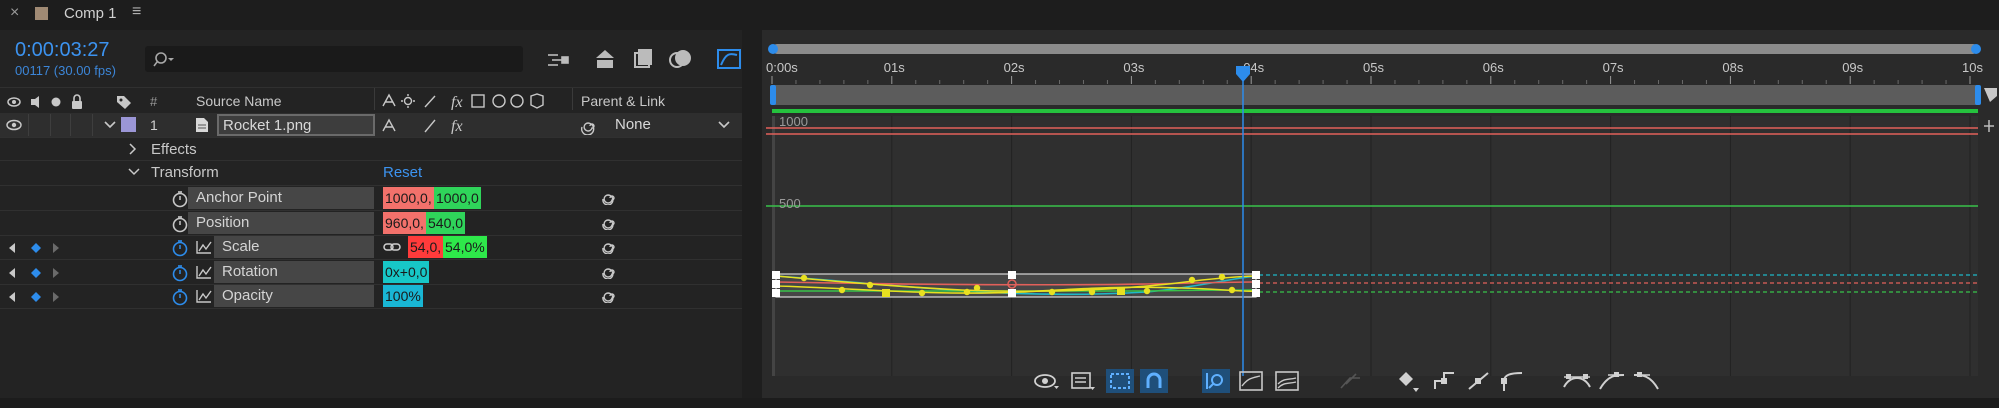 The height and width of the screenshot is (408, 1999). I want to click on layer-switches-icons: fx, so click(440, 126).